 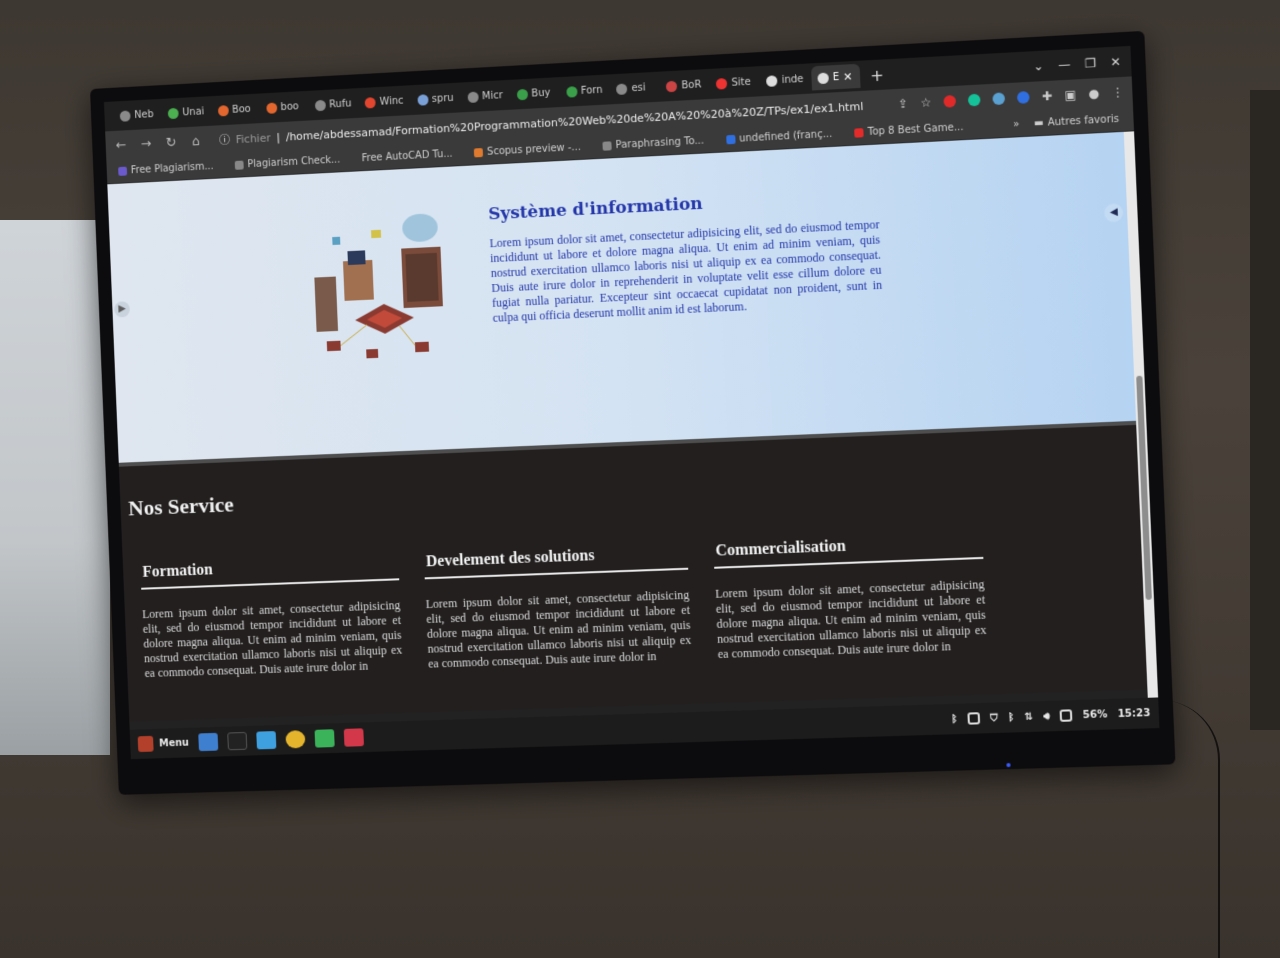 What do you see at coordinates (792, 79) in the screenshot?
I see `tab-label: inde` at bounding box center [792, 79].